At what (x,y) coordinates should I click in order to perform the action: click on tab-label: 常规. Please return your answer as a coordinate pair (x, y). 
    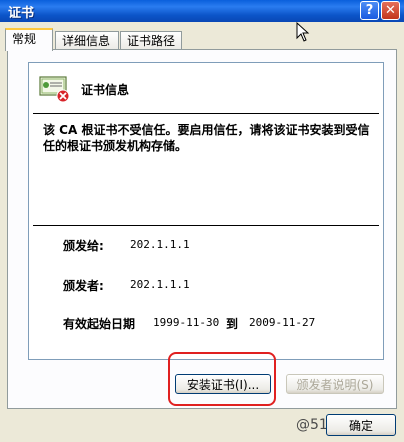
    Looking at the image, I should click on (24, 39).